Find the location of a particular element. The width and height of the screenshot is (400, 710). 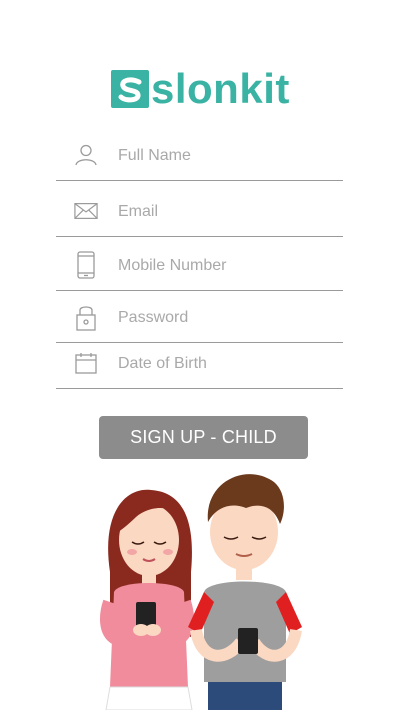

logo-text: slonkit is located at coordinates (220, 88).